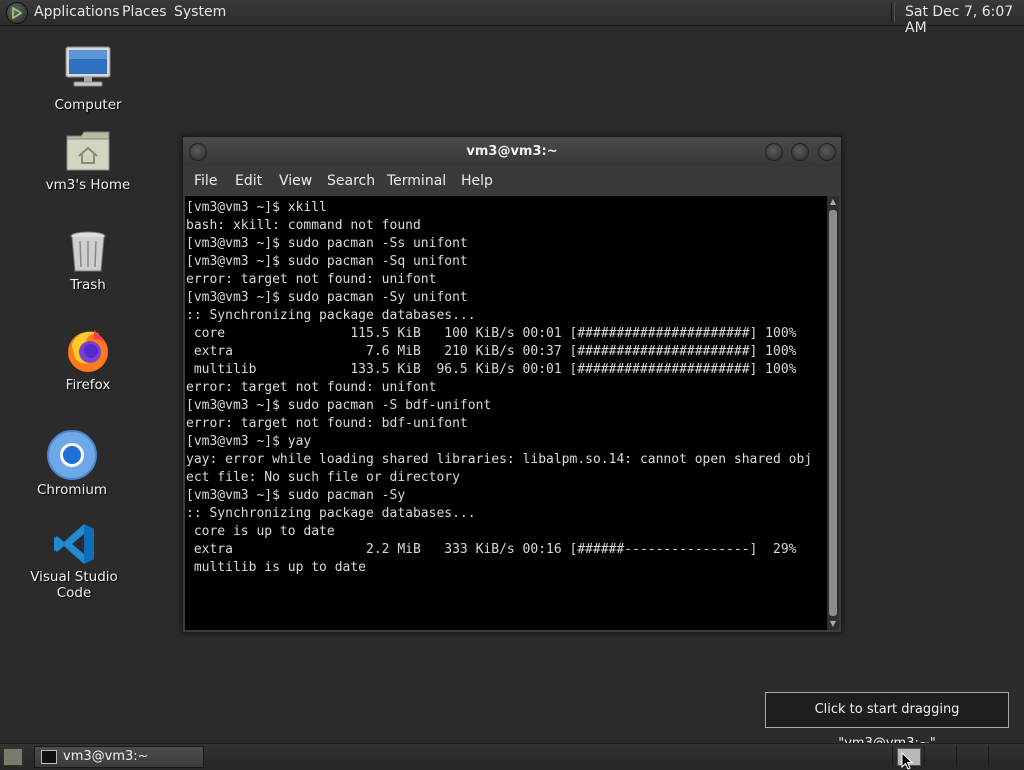 The width and height of the screenshot is (1024, 770). I want to click on panel-separator, so click(893, 12).